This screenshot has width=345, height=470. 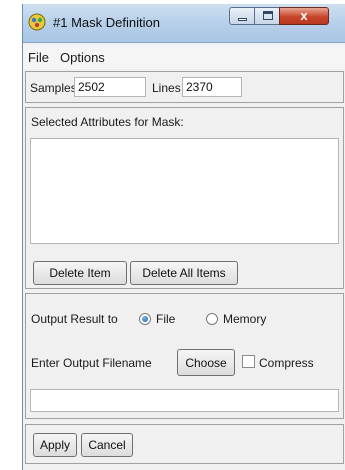 I want to click on dimensions-panel: Samples Lines, so click(x=184, y=87).